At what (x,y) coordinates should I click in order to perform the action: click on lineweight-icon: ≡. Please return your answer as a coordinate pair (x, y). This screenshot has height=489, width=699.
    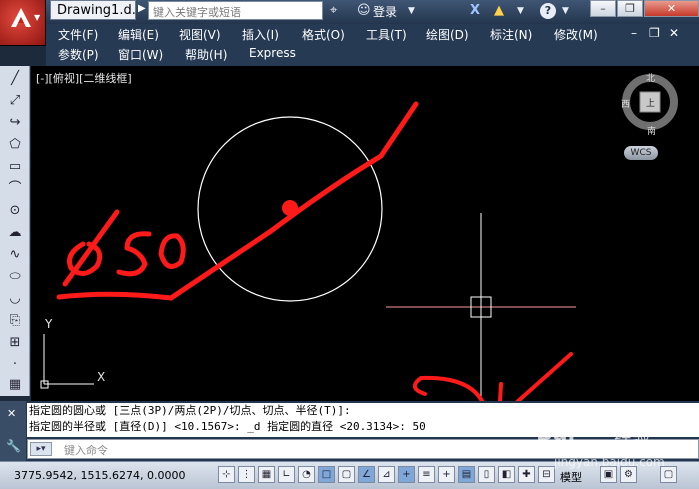
    Looking at the image, I should click on (426, 474).